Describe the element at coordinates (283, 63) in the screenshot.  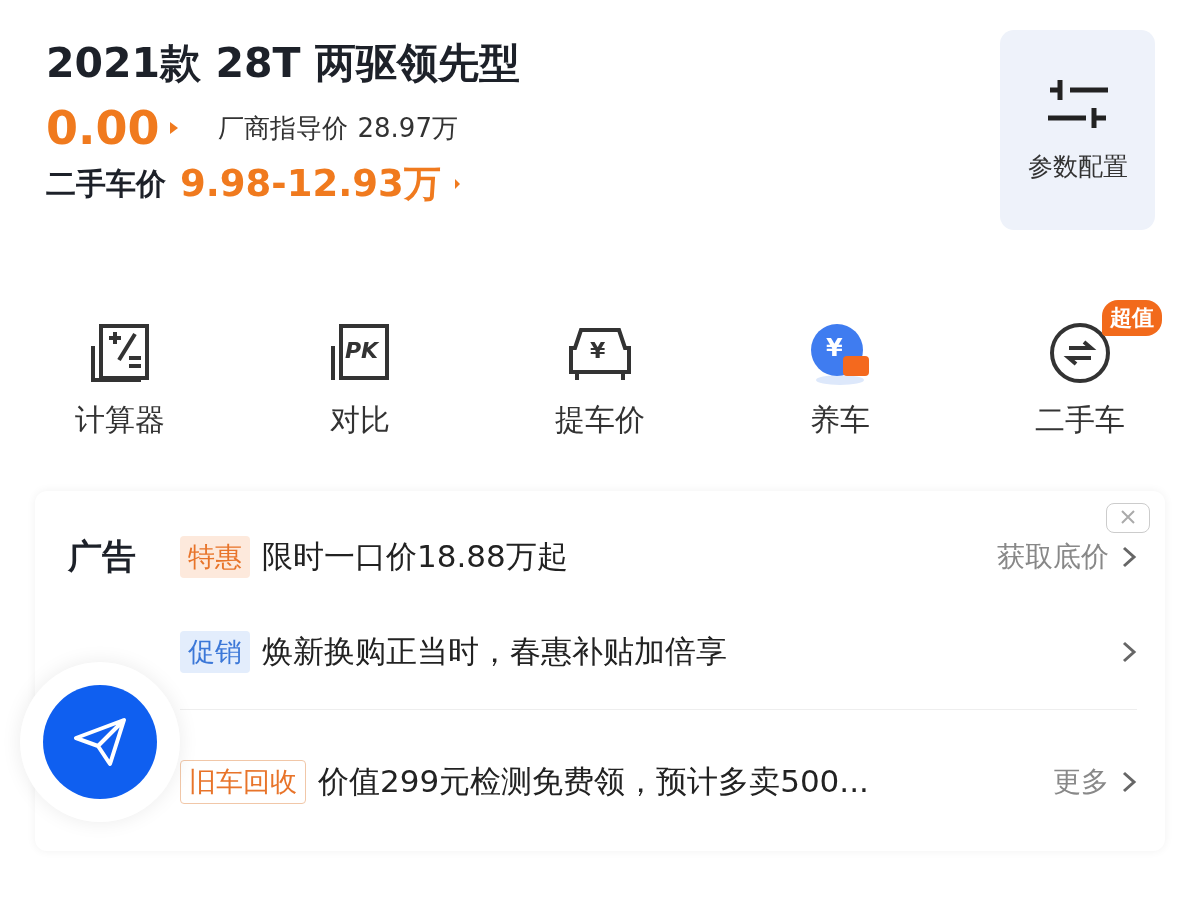
I see `car-model-title: 2021款 28T 两驱领先型` at that location.